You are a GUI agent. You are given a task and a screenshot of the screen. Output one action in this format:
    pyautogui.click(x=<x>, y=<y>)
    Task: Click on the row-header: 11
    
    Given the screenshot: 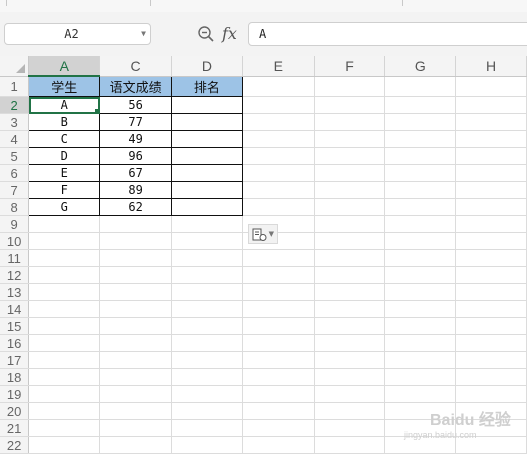 What is the action you would take?
    pyautogui.click(x=15, y=258)
    